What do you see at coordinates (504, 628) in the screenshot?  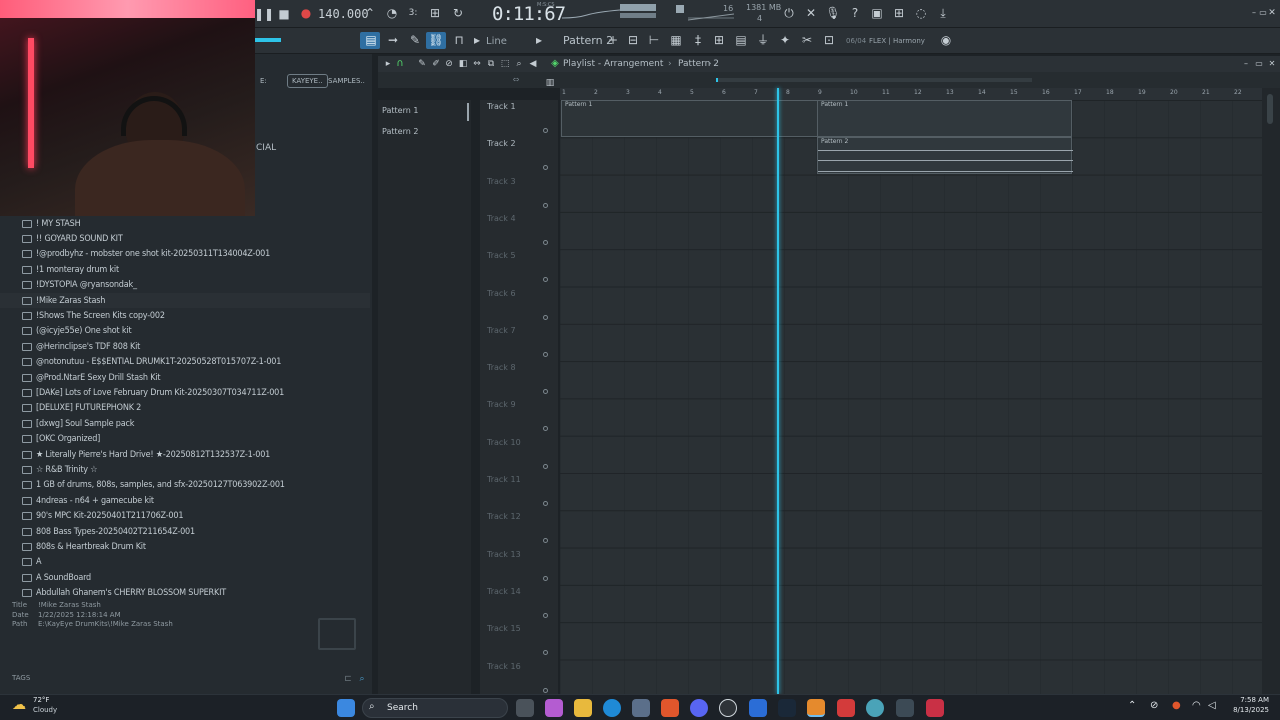 I see `track-label: Track 15` at bounding box center [504, 628].